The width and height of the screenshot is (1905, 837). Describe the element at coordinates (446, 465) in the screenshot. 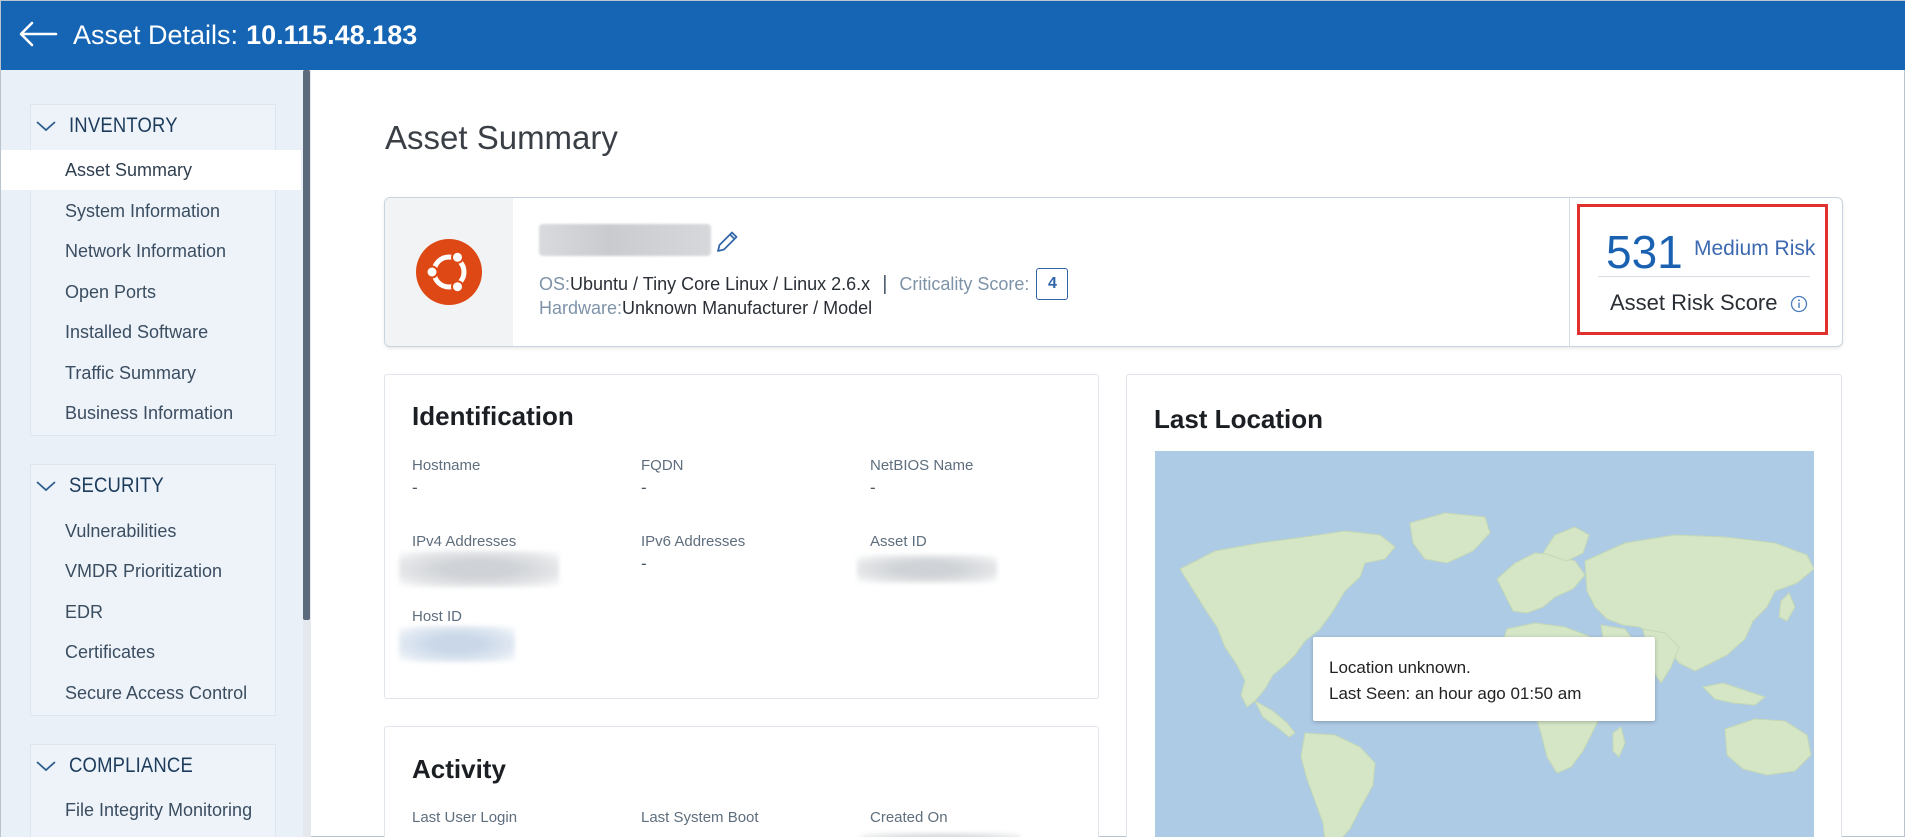

I see `field-label: Hostname` at that location.